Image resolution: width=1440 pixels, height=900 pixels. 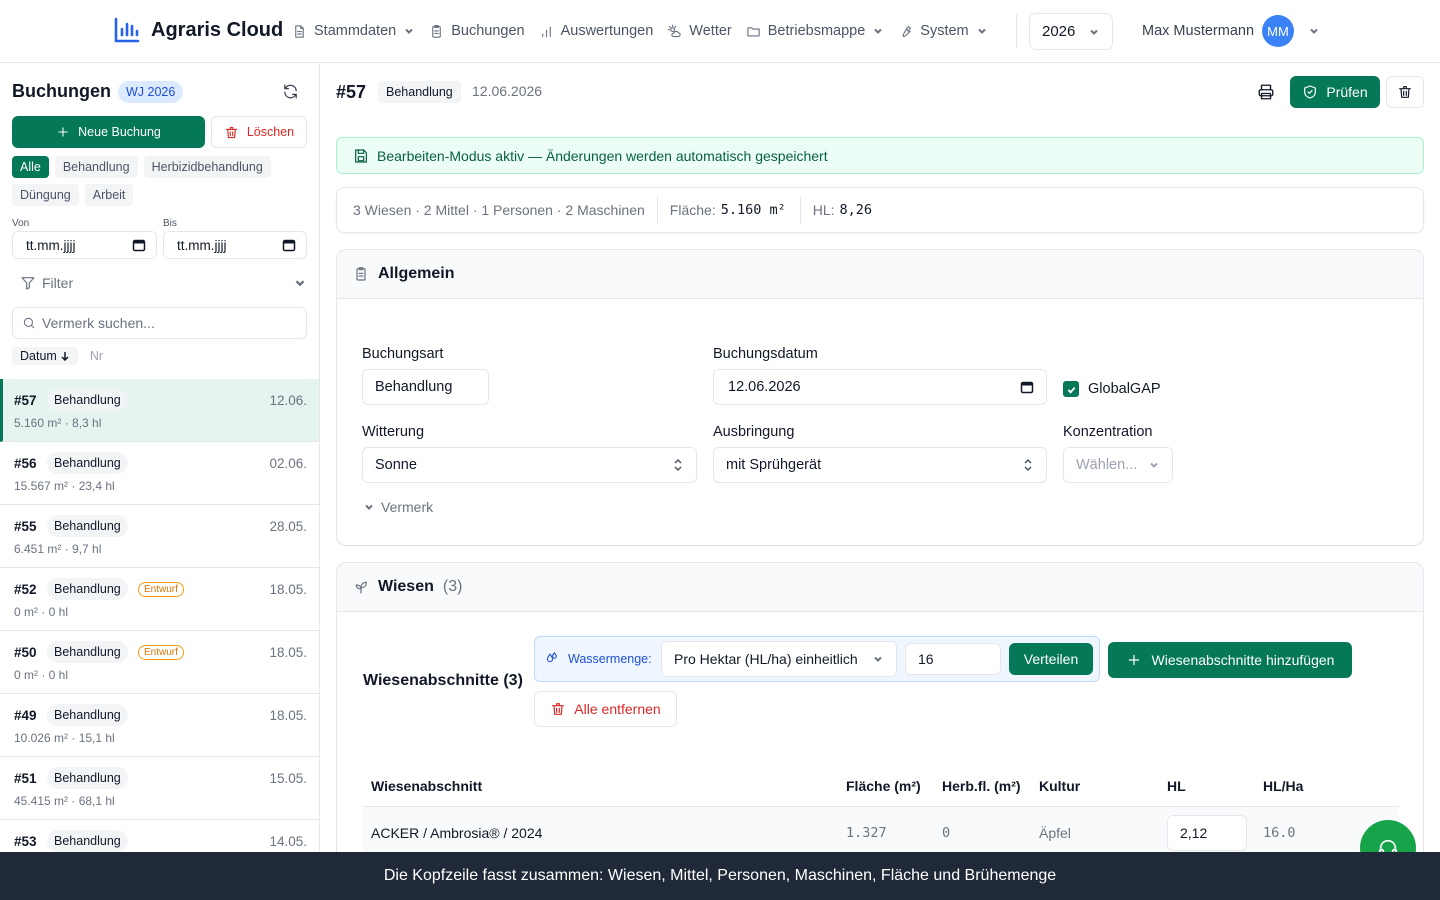 I want to click on summary-hl-label: HL:, so click(x=823, y=210).